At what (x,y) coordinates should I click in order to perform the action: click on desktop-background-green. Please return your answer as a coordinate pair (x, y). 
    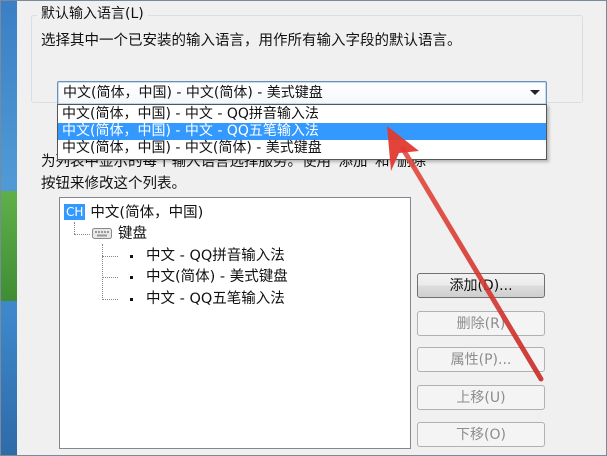
    Looking at the image, I should click on (9, 246).